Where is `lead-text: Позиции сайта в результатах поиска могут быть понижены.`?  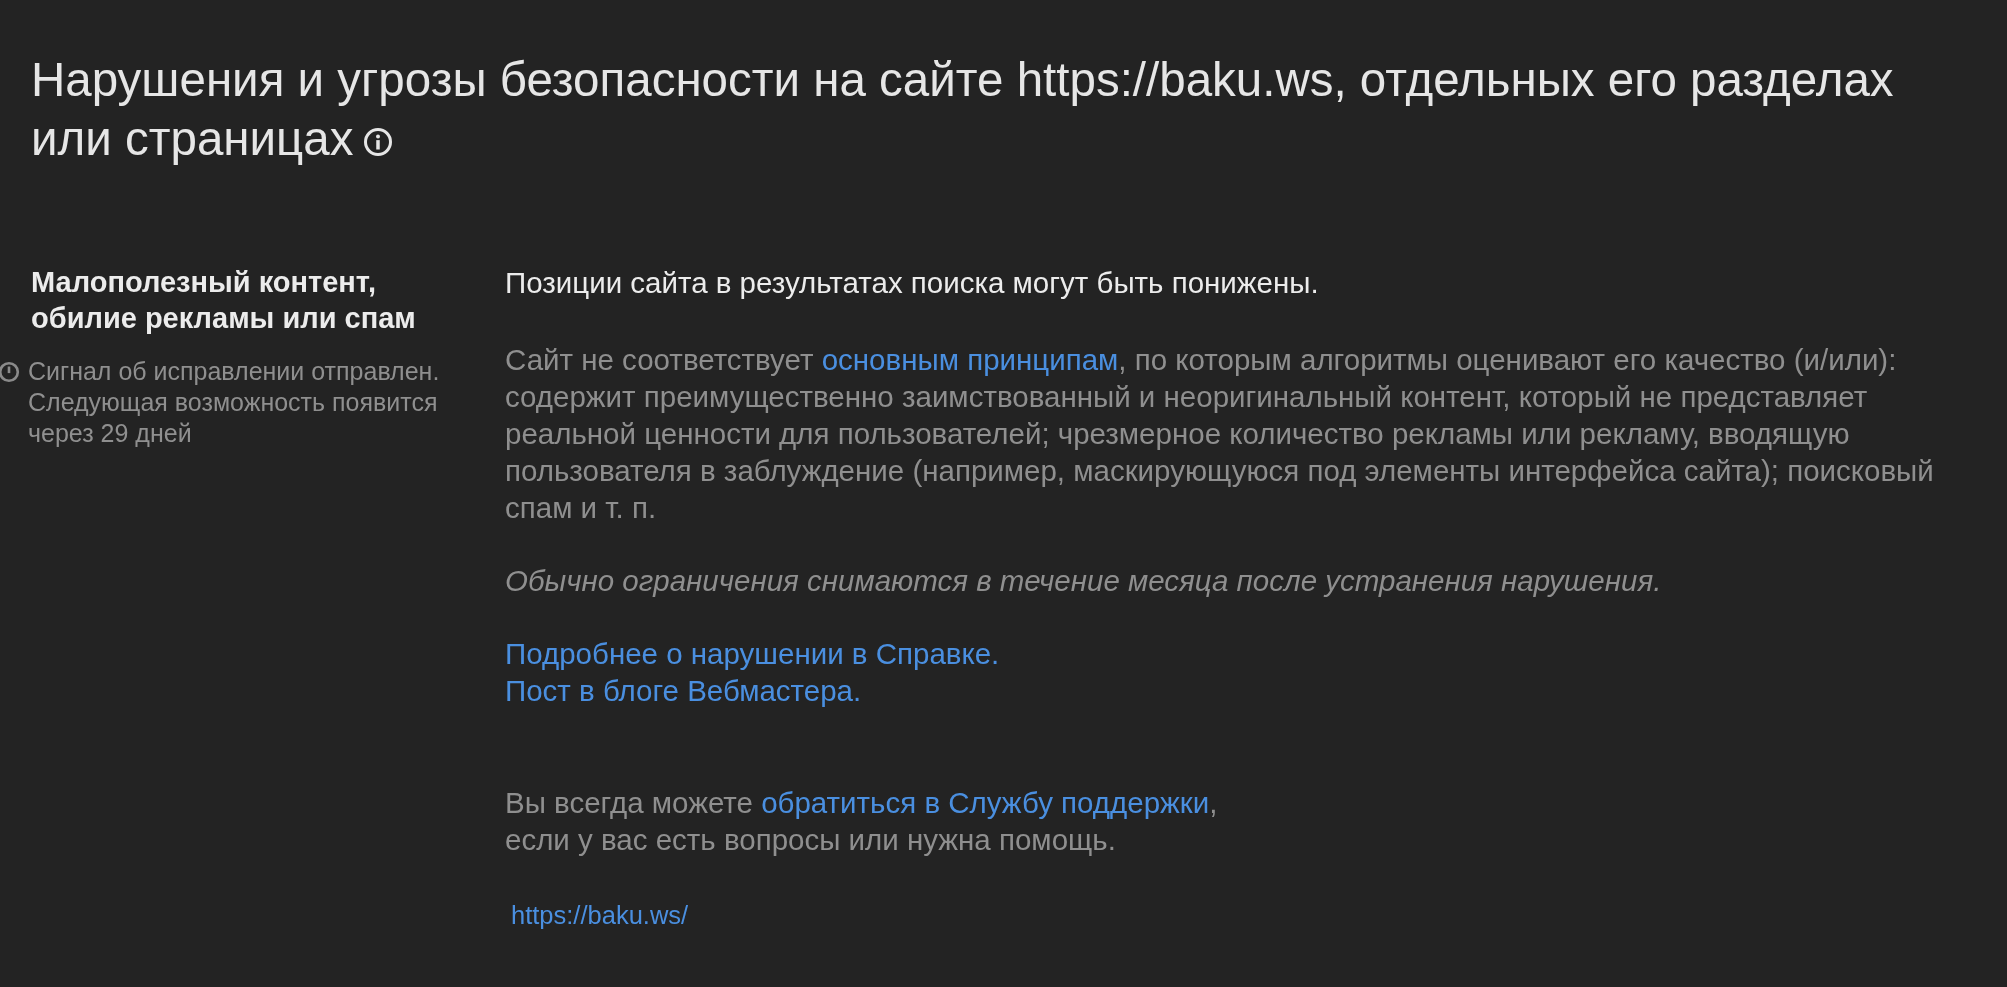
lead-text: Позиции сайта в результатах поиска могут быть понижены. is located at coordinates (912, 283).